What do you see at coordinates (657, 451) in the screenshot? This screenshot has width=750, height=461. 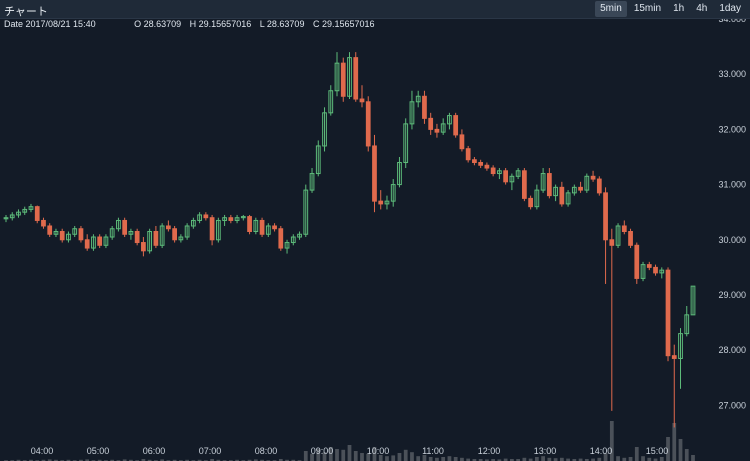 I see `x-tick-label: 15:00` at bounding box center [657, 451].